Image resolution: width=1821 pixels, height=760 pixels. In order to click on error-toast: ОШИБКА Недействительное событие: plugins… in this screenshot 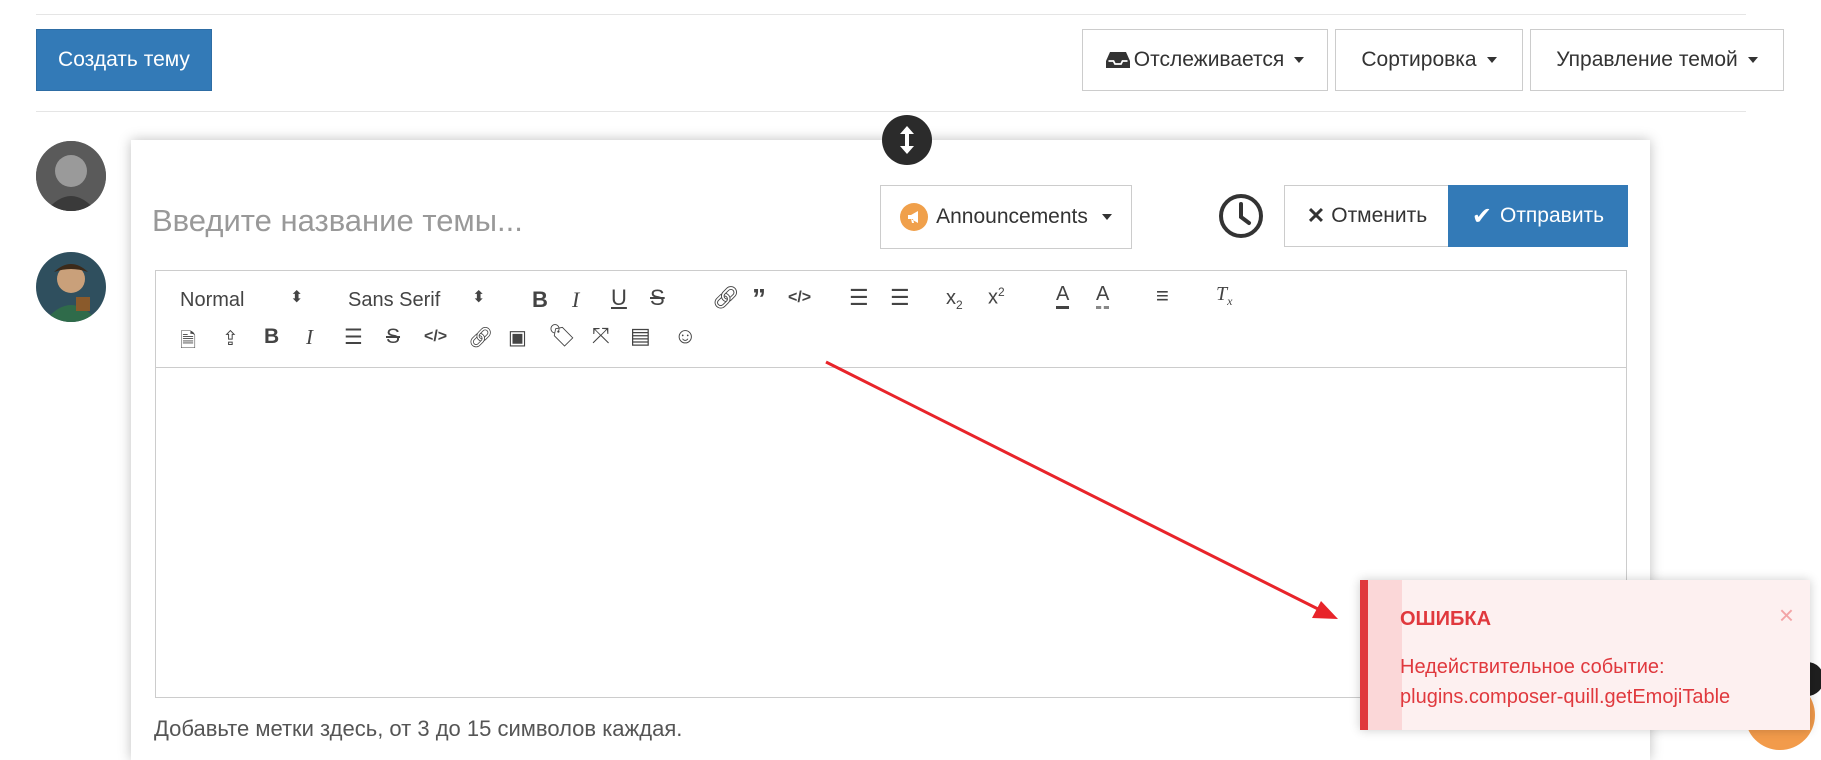, I will do `click(1585, 655)`.